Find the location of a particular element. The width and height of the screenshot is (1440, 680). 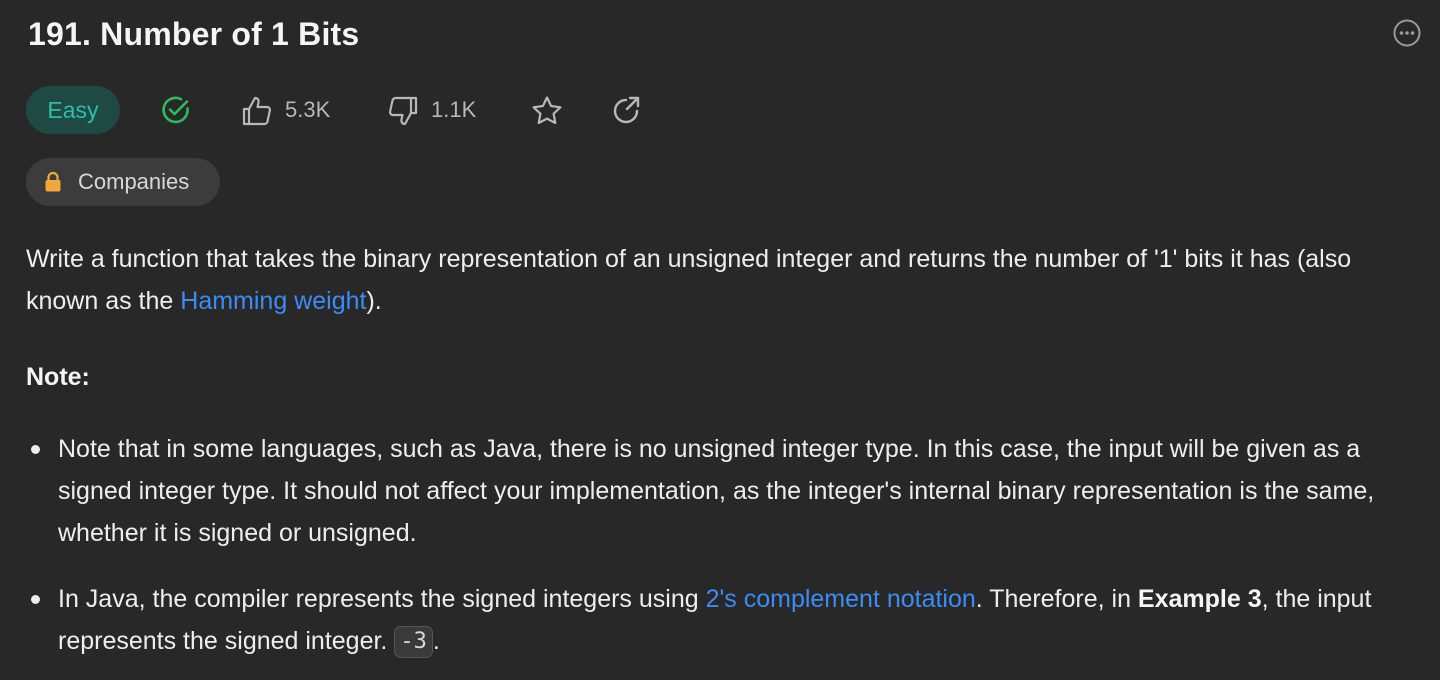

note-heading: Note: is located at coordinates (58, 377).